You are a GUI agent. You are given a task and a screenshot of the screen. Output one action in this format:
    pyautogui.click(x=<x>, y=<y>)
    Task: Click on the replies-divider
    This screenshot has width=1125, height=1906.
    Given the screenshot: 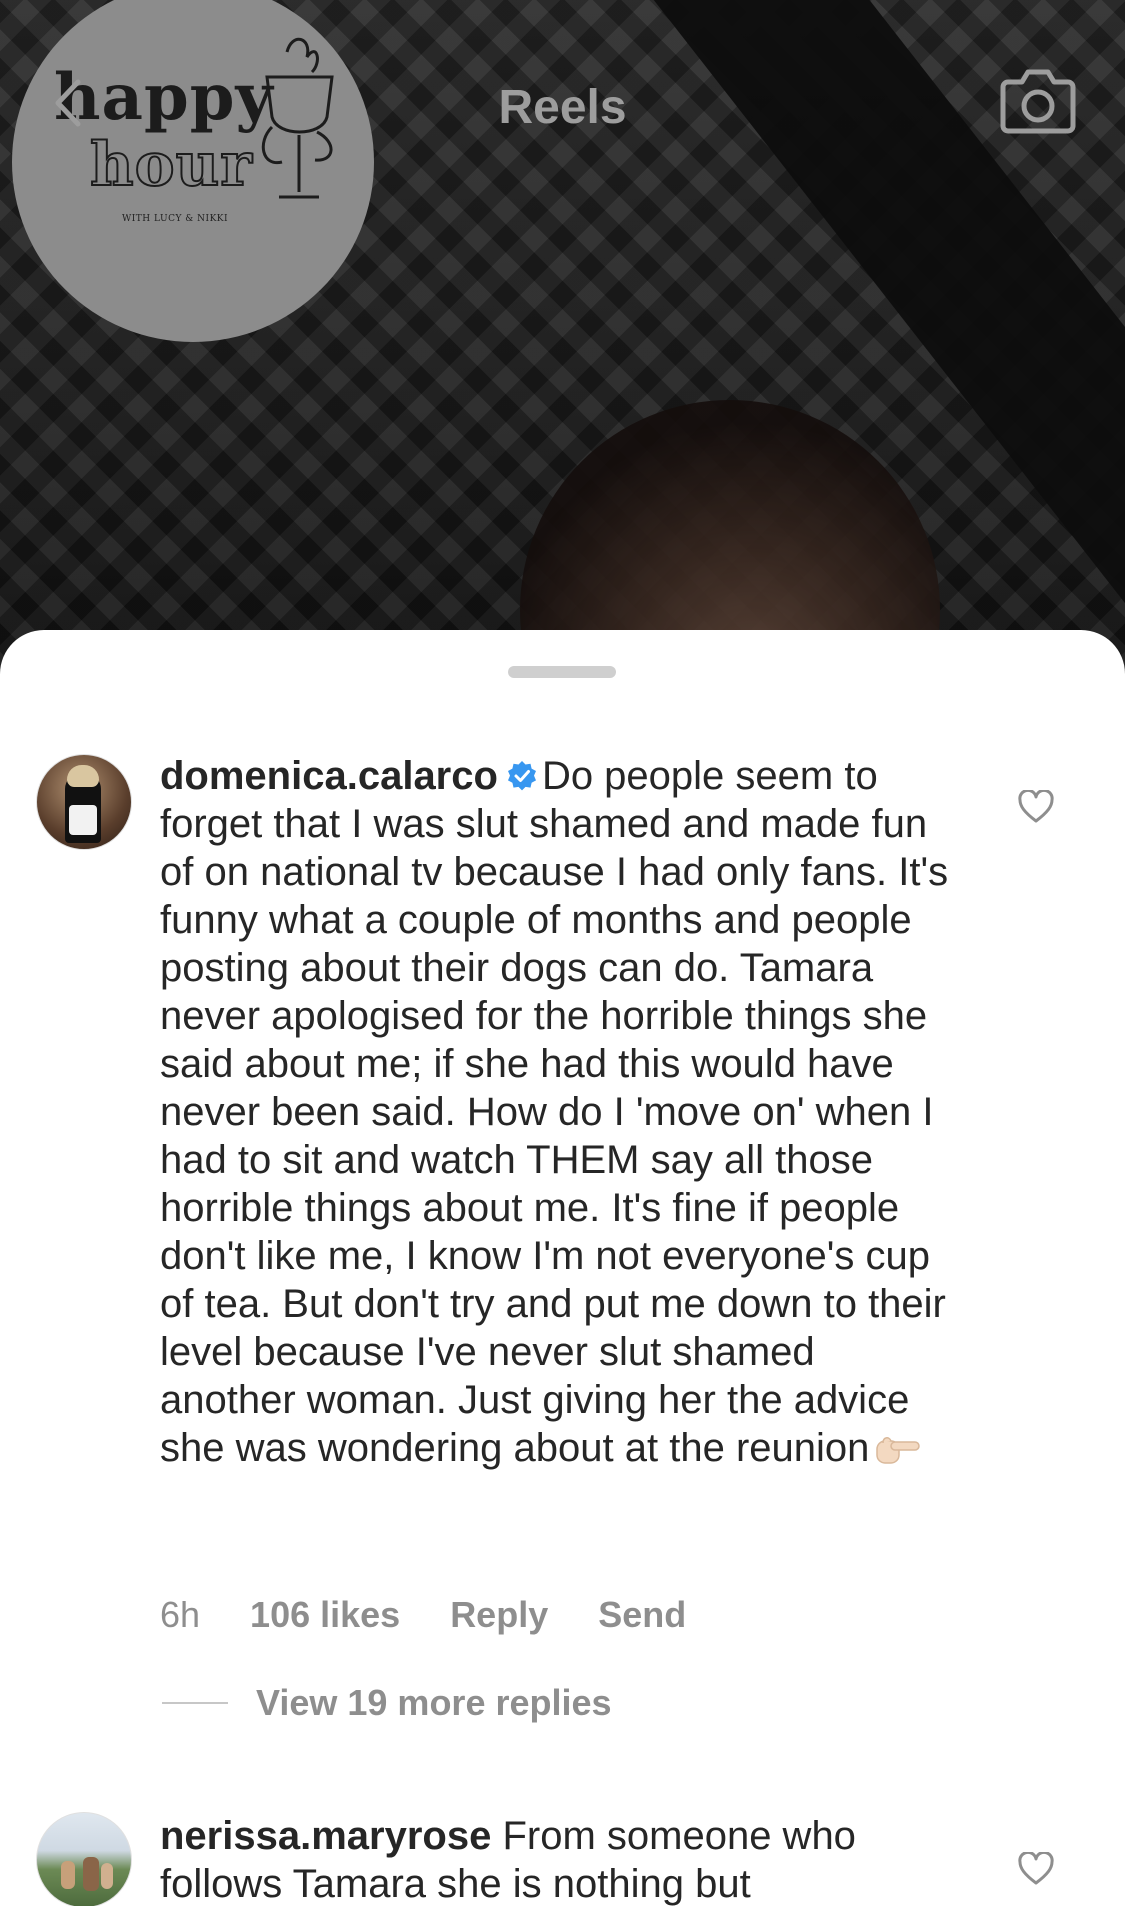 What is the action you would take?
    pyautogui.click(x=195, y=1703)
    